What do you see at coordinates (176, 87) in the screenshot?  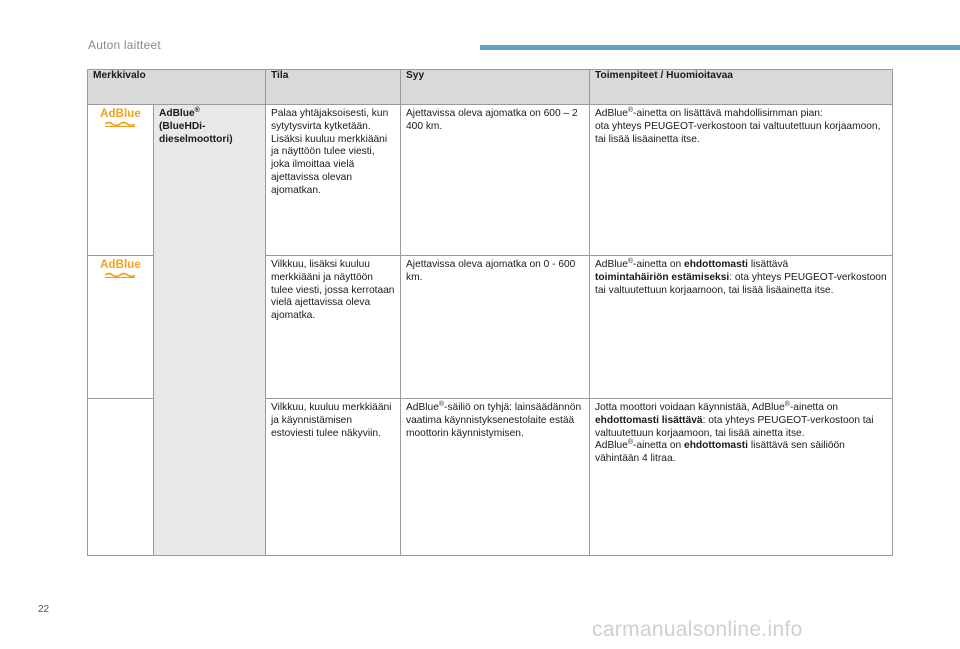 I see `column-header-warning-light: Merkkivalo` at bounding box center [176, 87].